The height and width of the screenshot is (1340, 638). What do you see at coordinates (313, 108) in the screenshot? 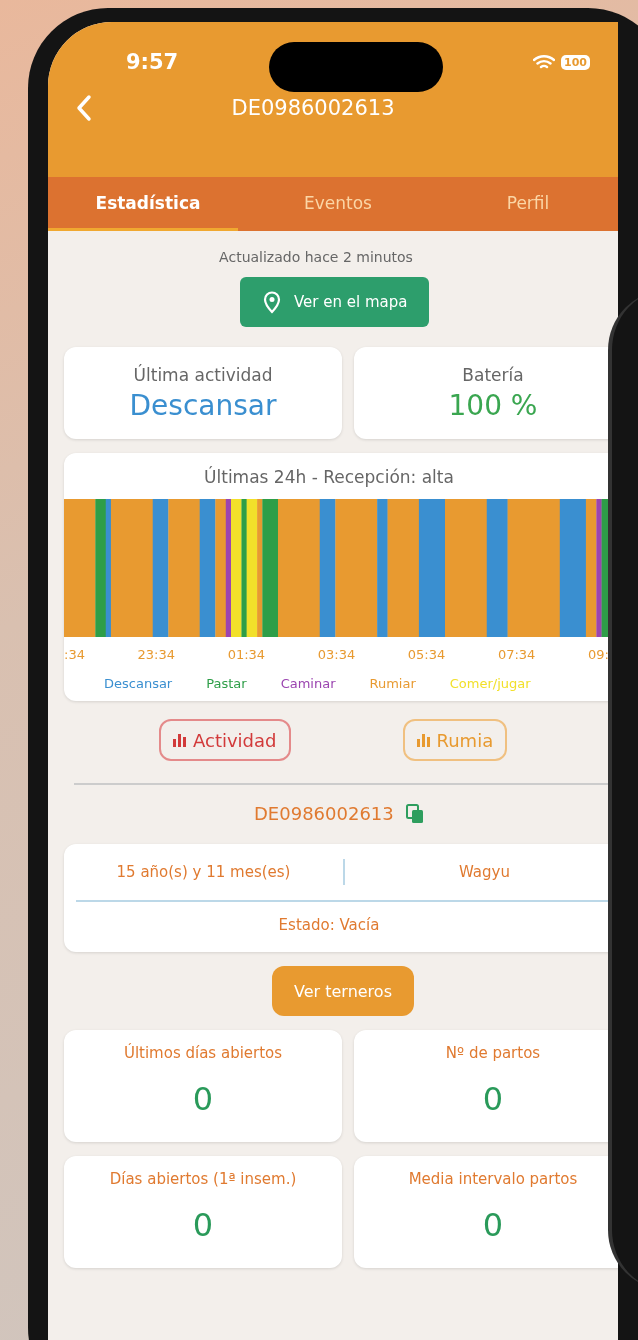
I see `screen-title: DE0986002613` at bounding box center [313, 108].